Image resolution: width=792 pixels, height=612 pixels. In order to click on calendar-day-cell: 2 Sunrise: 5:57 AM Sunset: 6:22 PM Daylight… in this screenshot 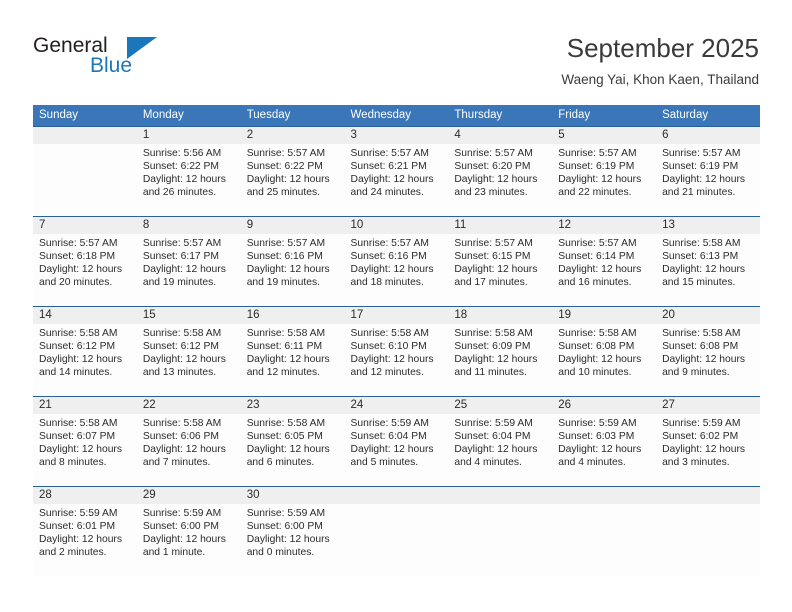, I will do `click(292, 170)`.